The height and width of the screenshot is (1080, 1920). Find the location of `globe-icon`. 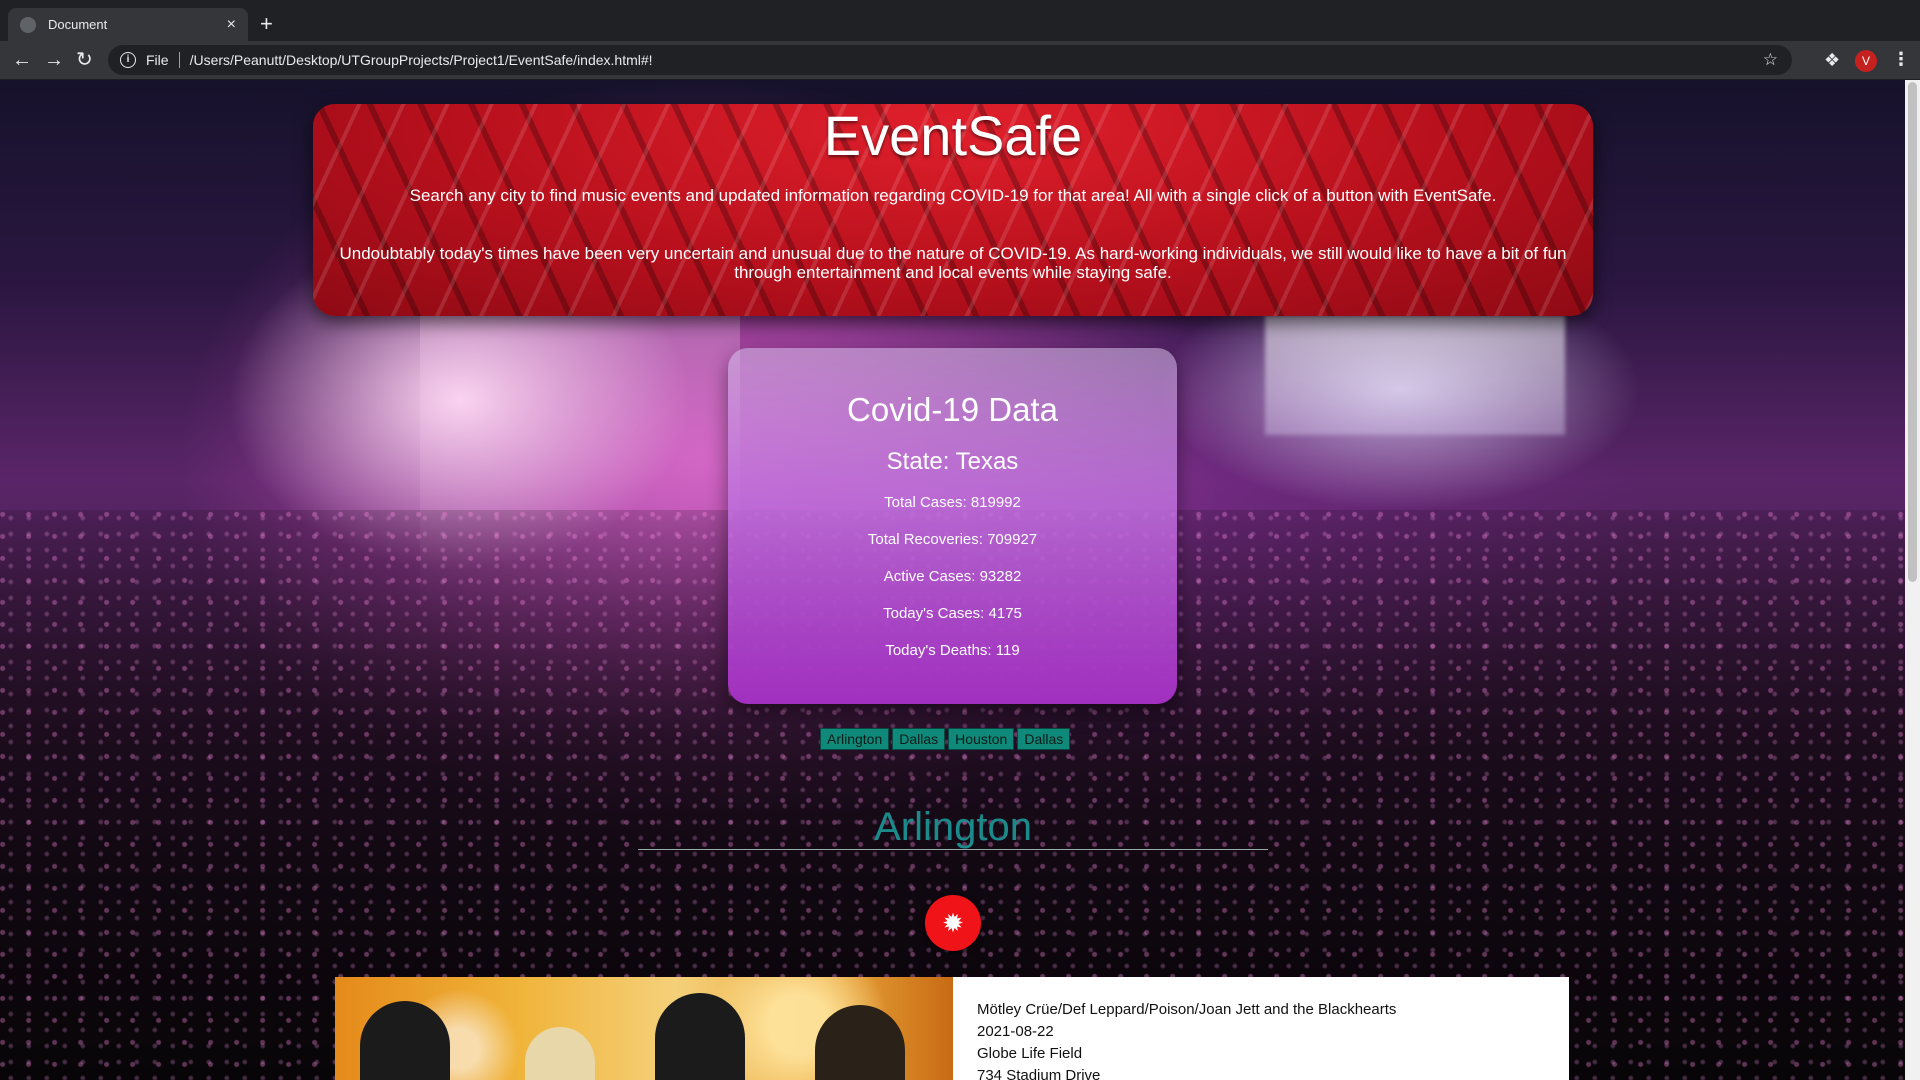

globe-icon is located at coordinates (28, 24).